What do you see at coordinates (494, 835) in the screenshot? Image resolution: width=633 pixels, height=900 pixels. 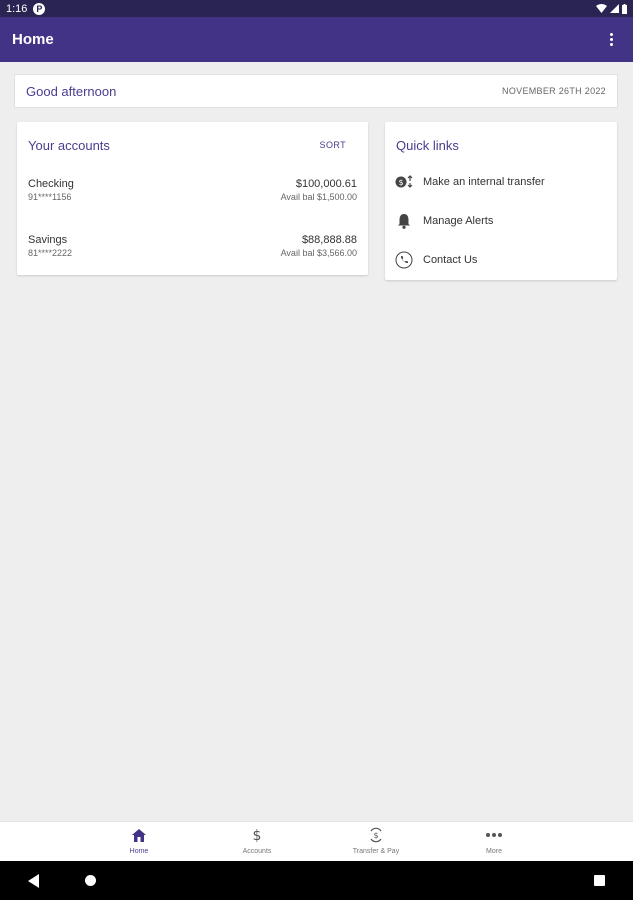 I see `more-icon` at bounding box center [494, 835].